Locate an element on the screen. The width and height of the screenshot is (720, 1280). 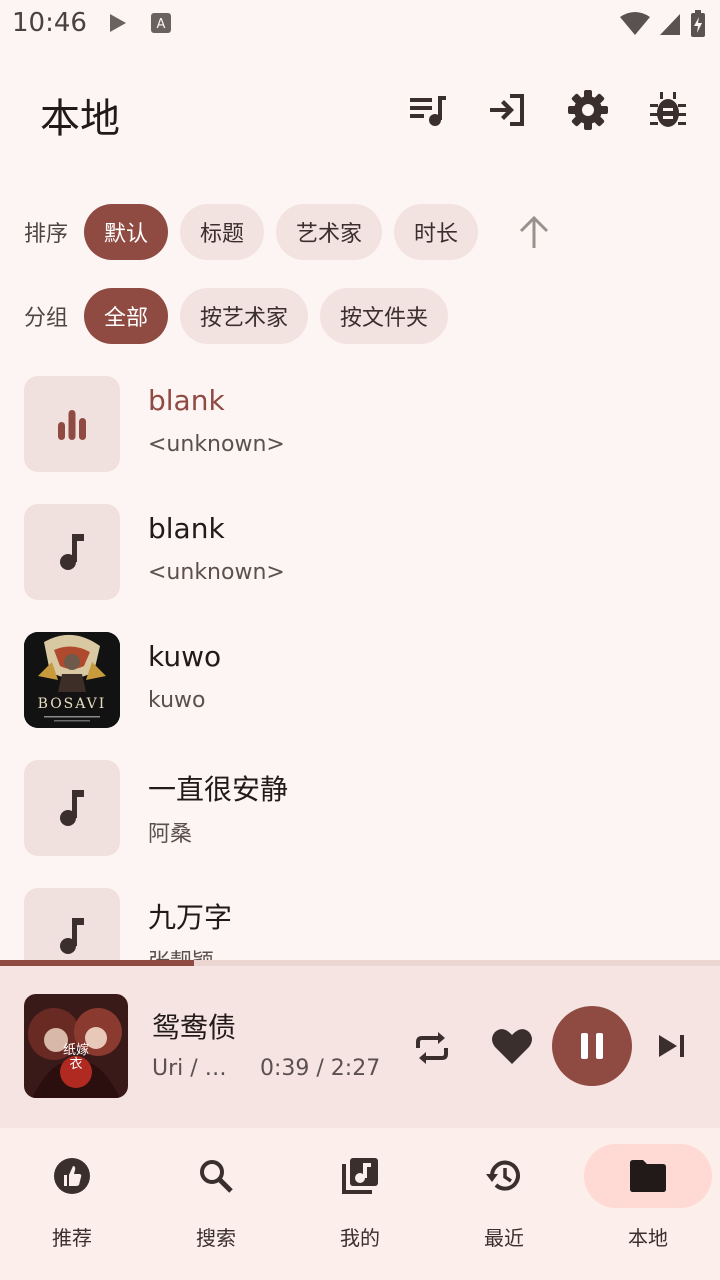
nav-label: 搜索 is located at coordinates (216, 1238).